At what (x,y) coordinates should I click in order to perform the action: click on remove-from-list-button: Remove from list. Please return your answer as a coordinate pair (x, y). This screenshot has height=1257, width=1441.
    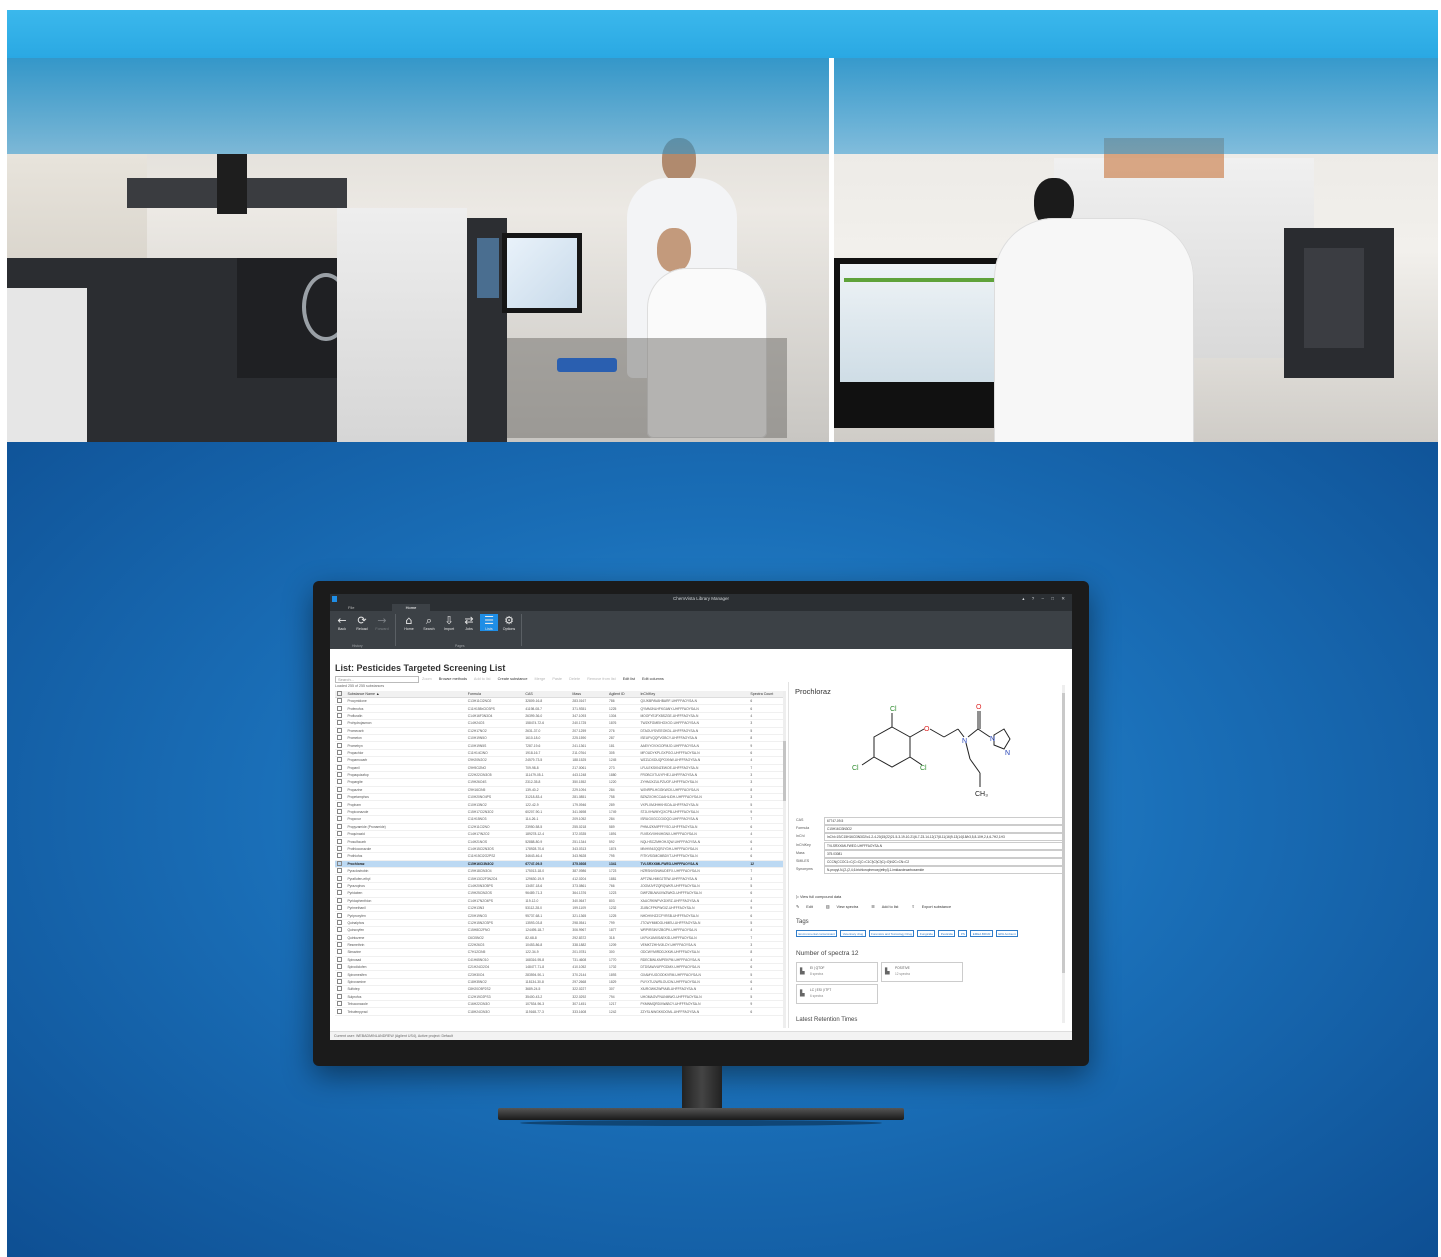
    Looking at the image, I should click on (601, 679).